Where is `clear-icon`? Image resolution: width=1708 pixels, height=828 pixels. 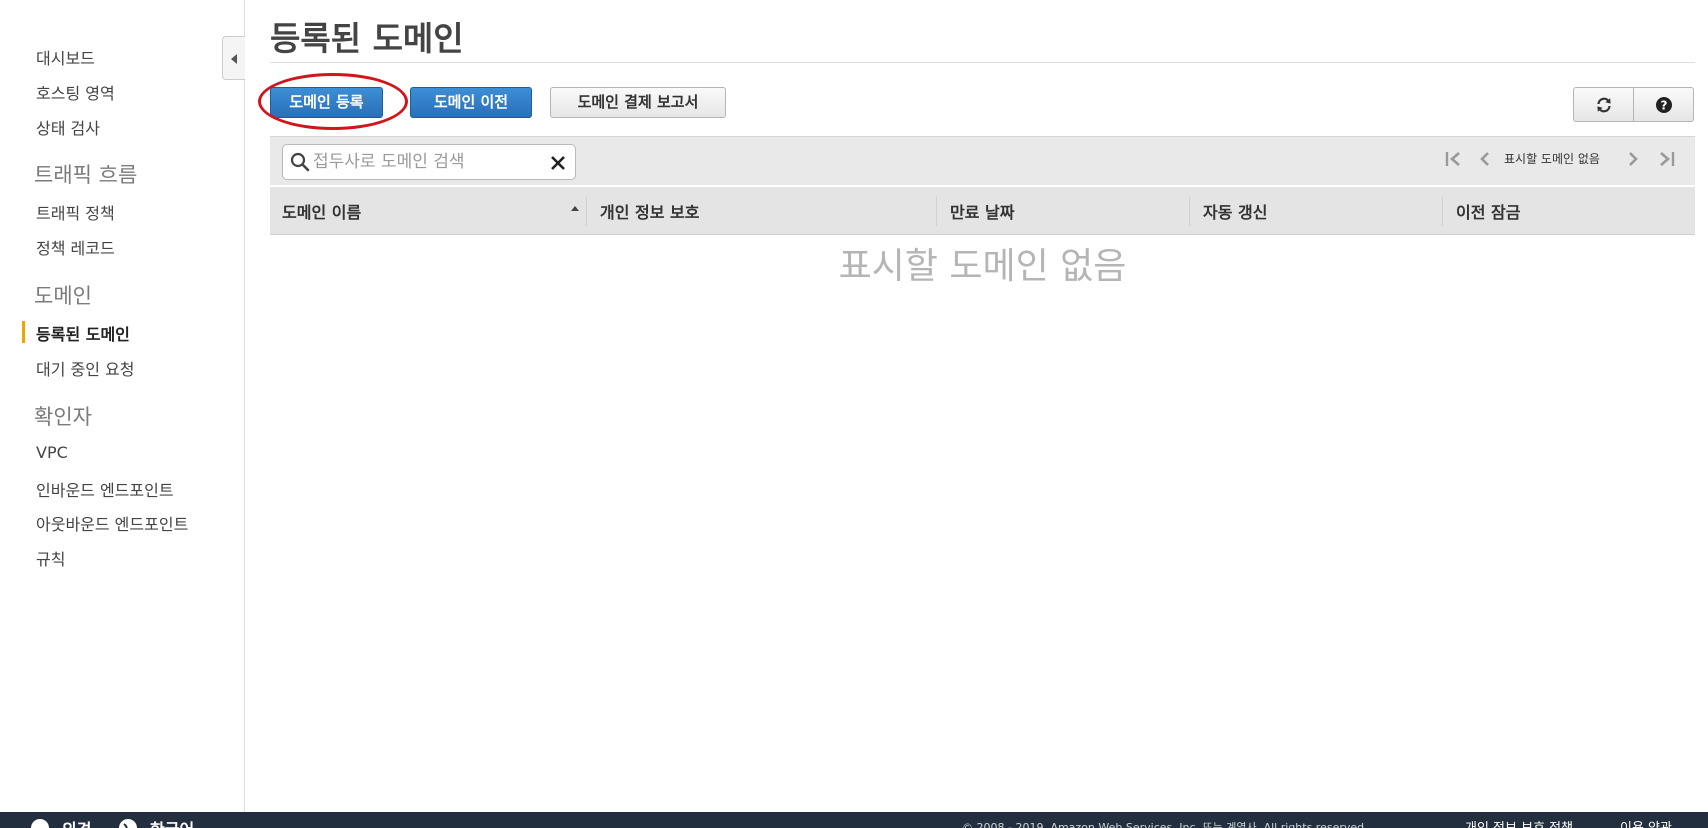 clear-icon is located at coordinates (558, 163).